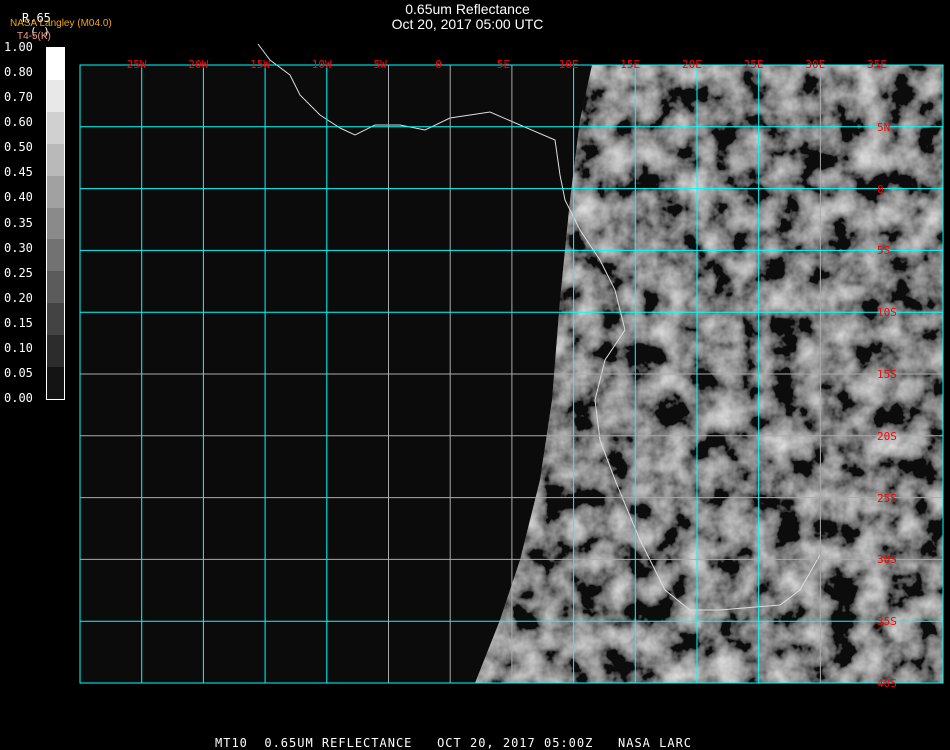 The width and height of the screenshot is (950, 750). I want to click on latitude-label: 20S, so click(887, 436).